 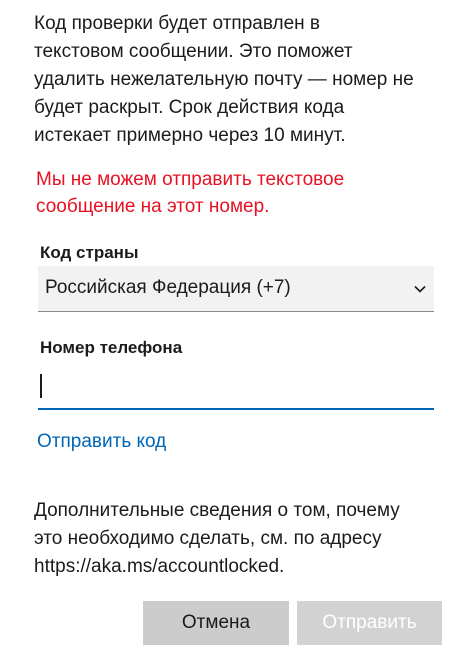 I want to click on cancel-button: Отмена, so click(x=216, y=623).